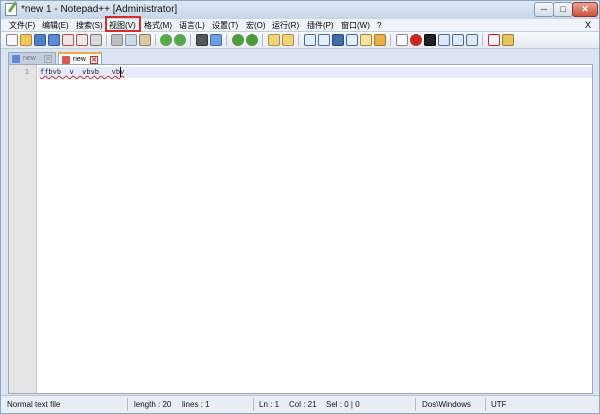 This screenshot has width=600, height=414. Describe the element at coordinates (352, 40) in the screenshot. I see `doc-map-icon` at that location.